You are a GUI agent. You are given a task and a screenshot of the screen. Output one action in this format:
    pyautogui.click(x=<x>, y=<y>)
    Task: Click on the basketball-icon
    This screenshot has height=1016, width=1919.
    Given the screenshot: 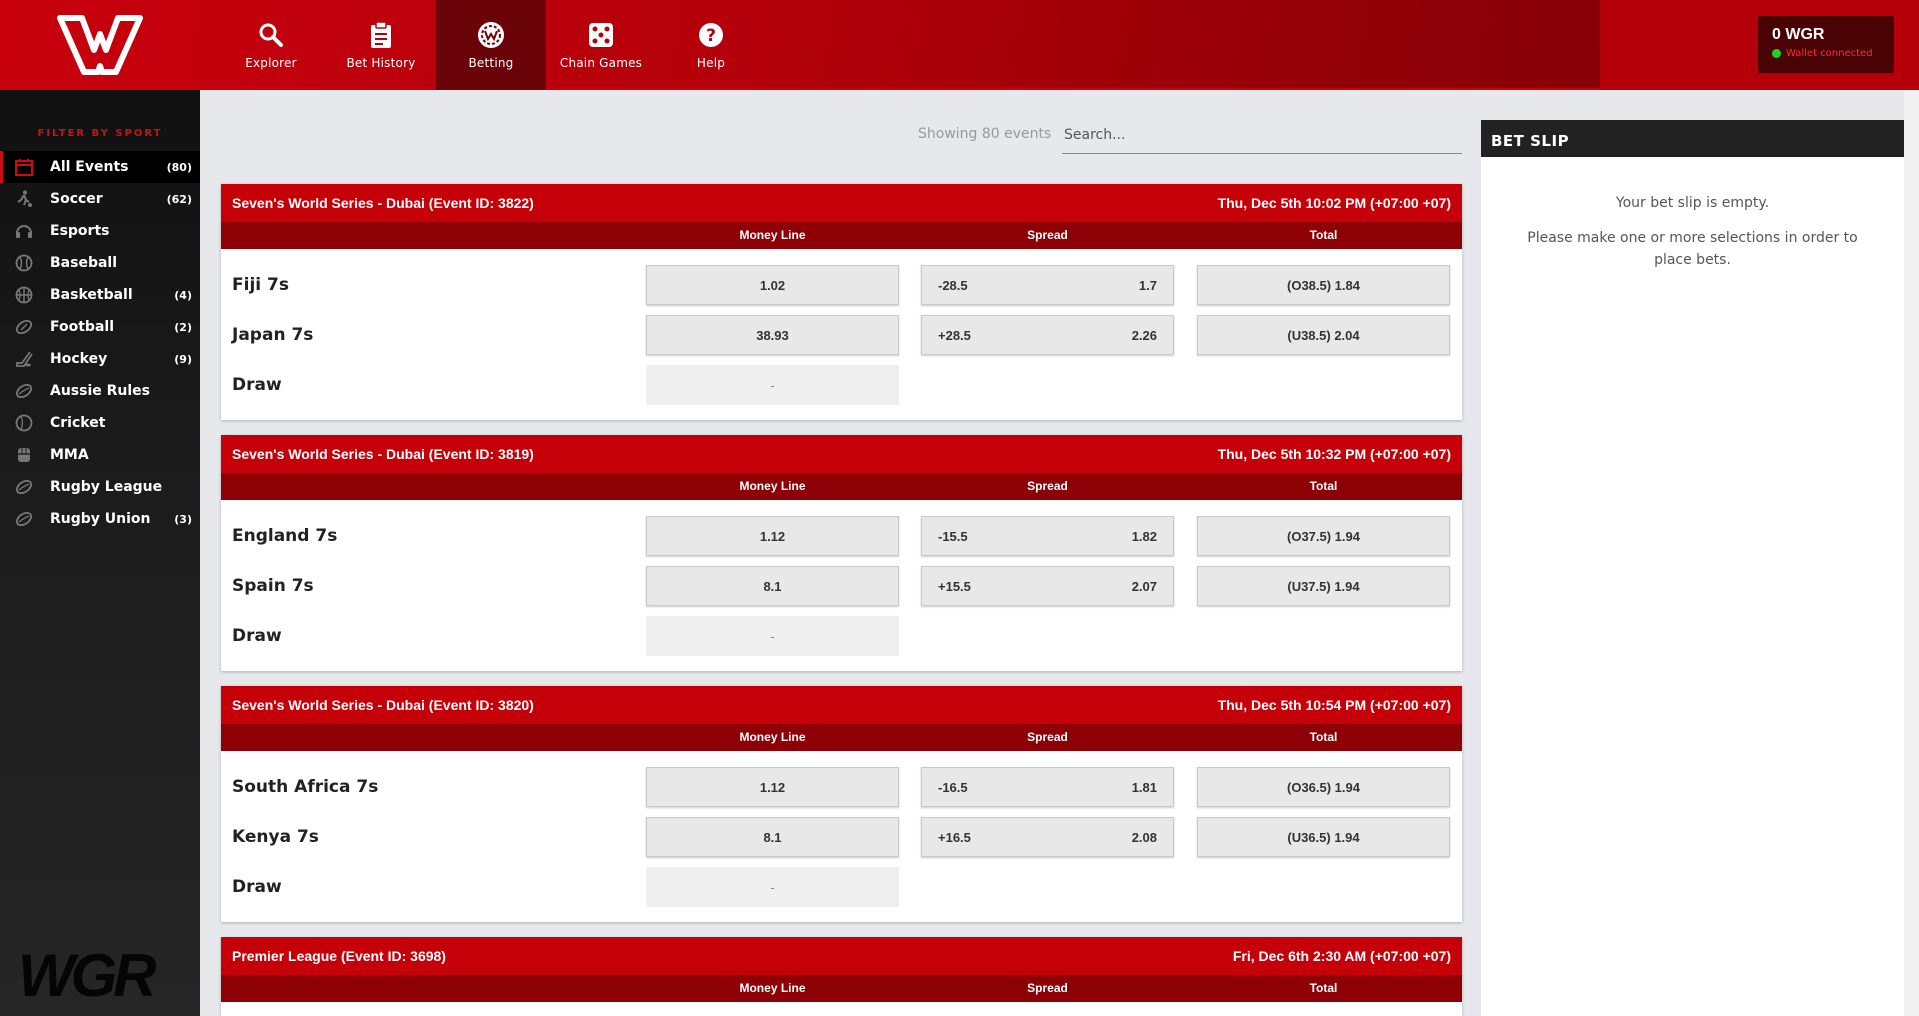 What is the action you would take?
    pyautogui.click(x=24, y=295)
    